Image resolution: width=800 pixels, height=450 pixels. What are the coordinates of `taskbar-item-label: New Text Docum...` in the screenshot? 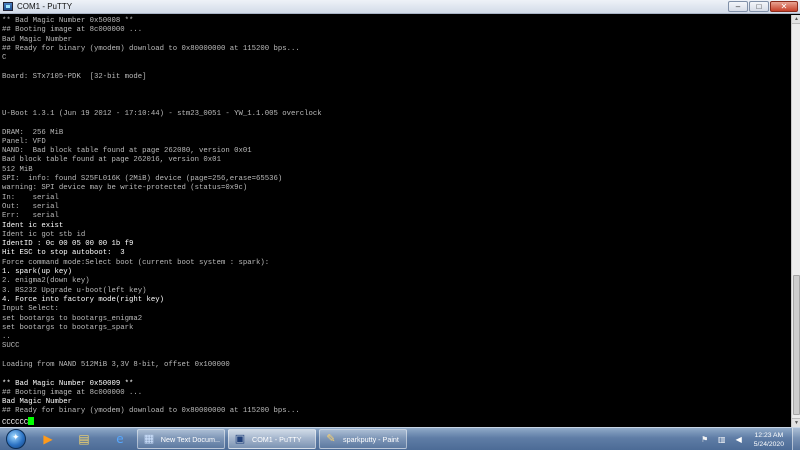 It's located at (190, 439).